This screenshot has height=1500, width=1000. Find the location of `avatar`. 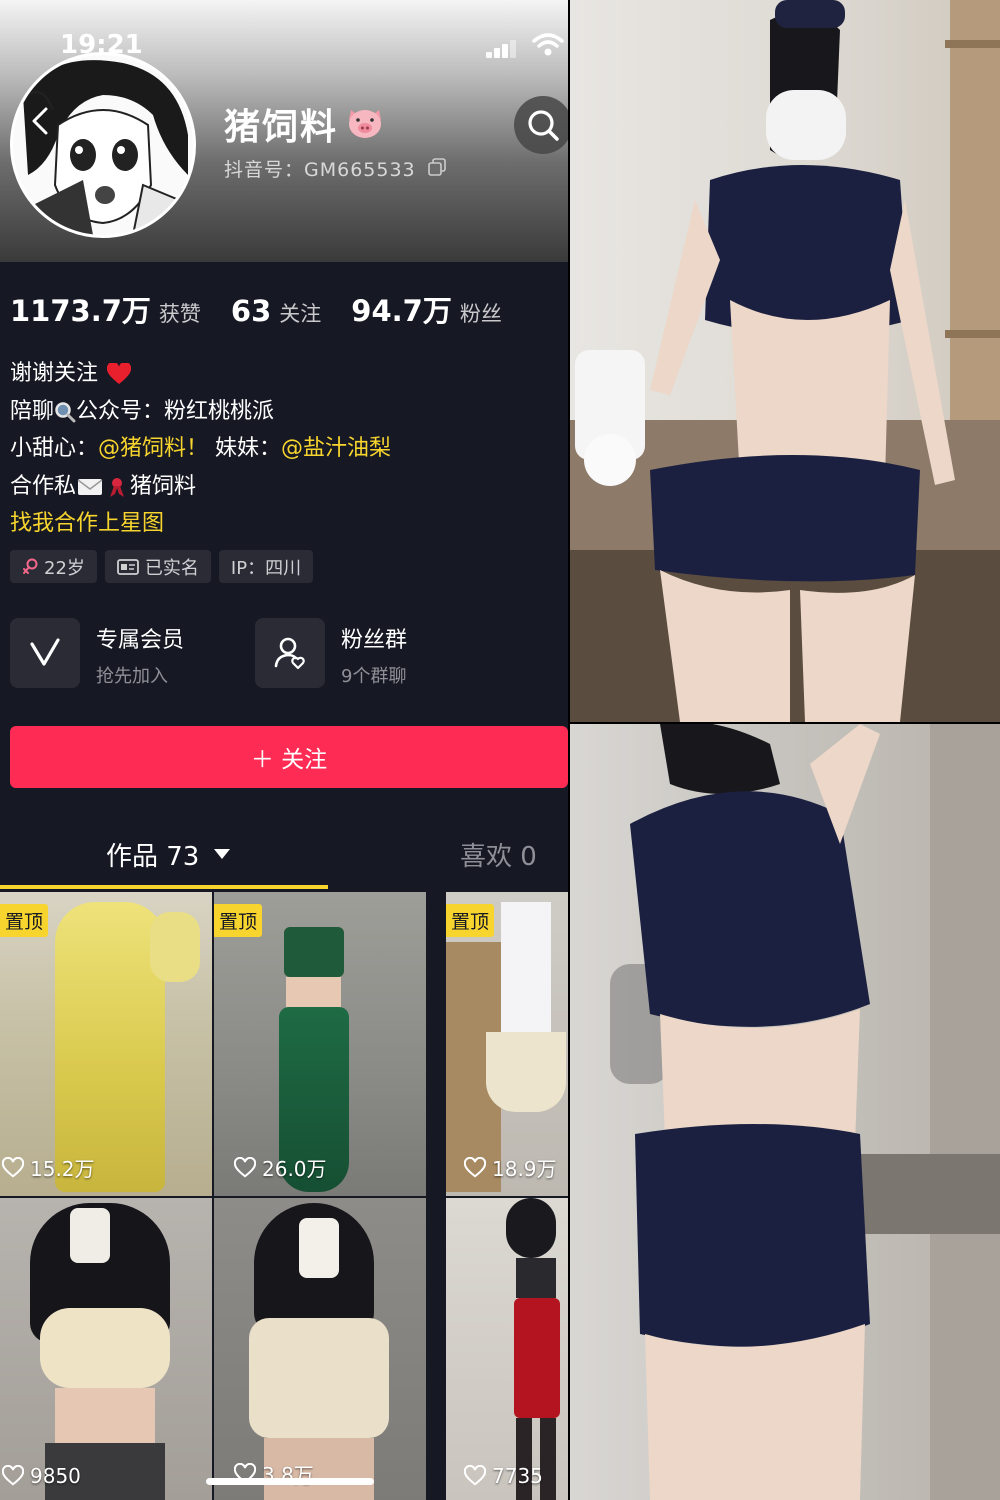

avatar is located at coordinates (103, 145).